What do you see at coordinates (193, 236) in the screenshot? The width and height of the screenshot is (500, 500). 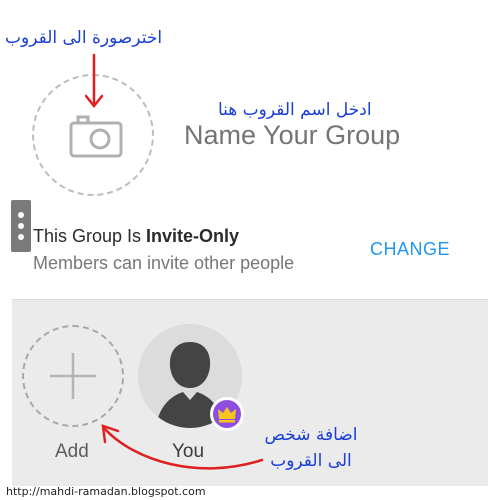 I see `invite-title-bold: Invite-Only` at bounding box center [193, 236].